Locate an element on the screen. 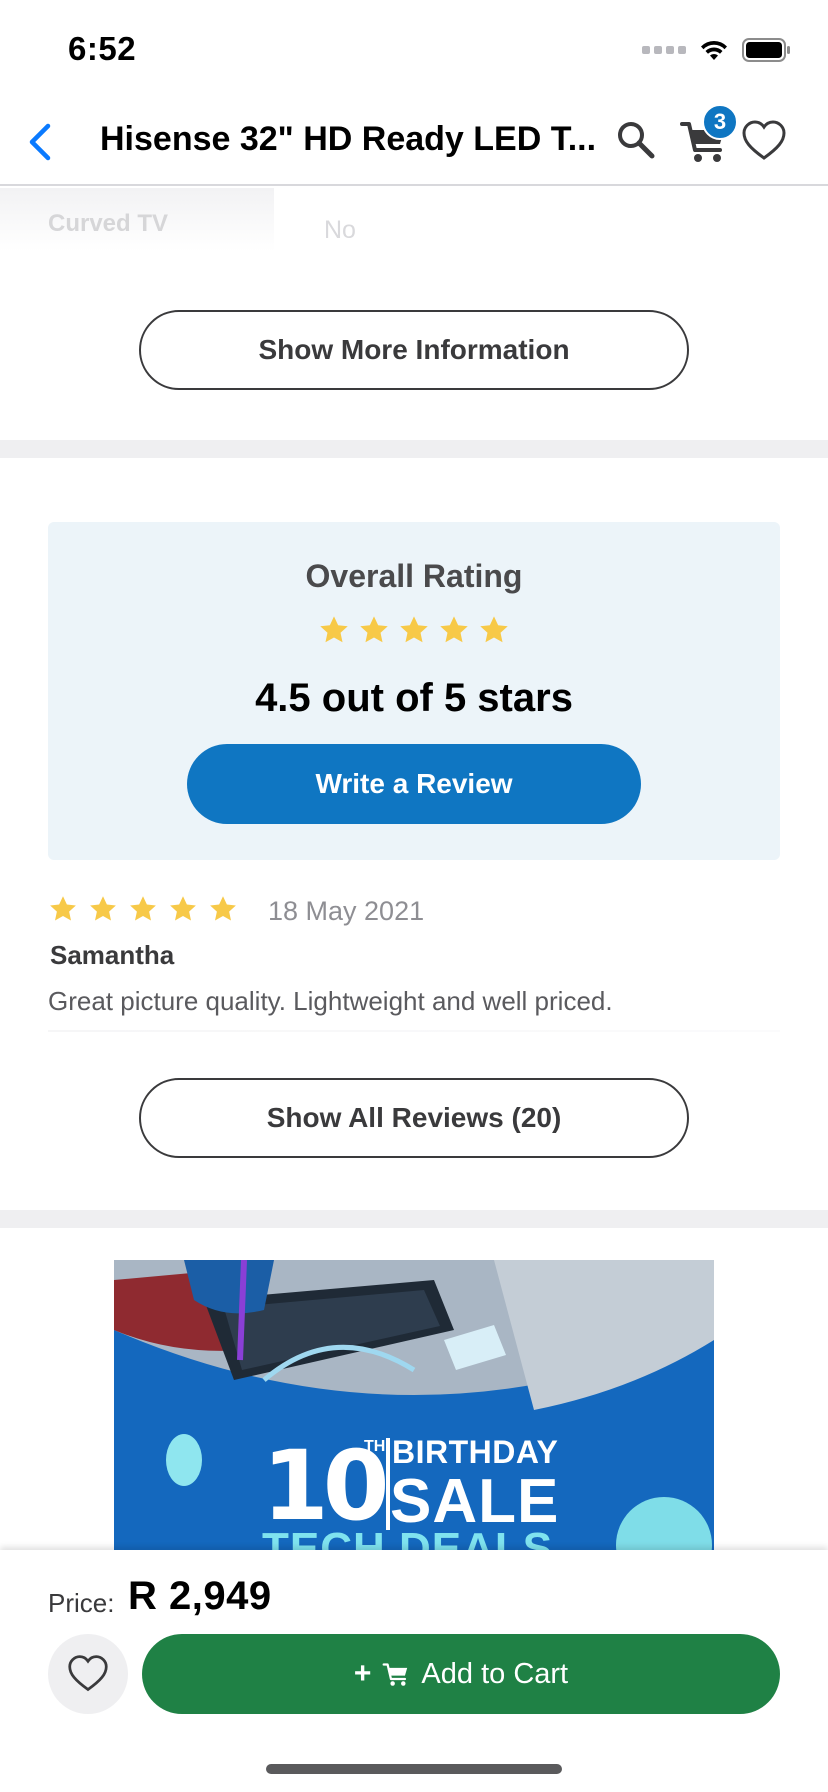 The height and width of the screenshot is (1792, 828). review-stars is located at coordinates (143, 909).